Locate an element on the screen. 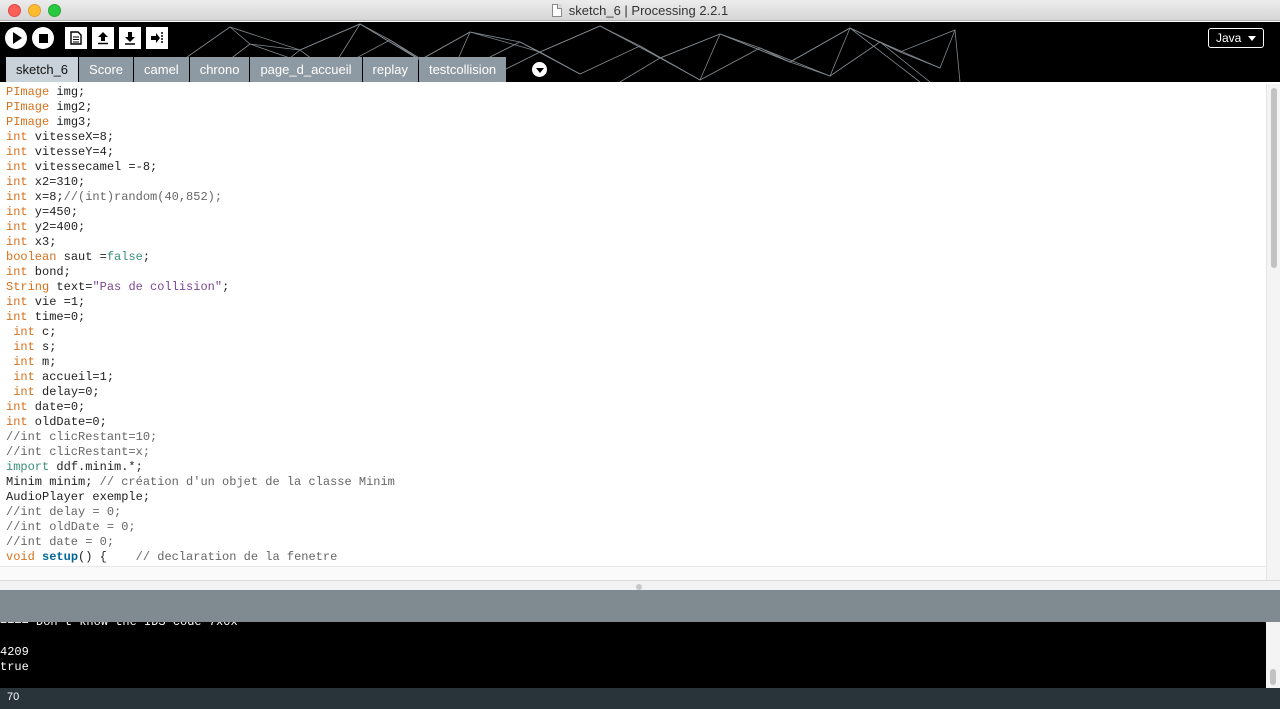 Image resolution: width=1280 pixels, height=709 pixels. code-line: import ddf.minim.*; is located at coordinates (636, 467).